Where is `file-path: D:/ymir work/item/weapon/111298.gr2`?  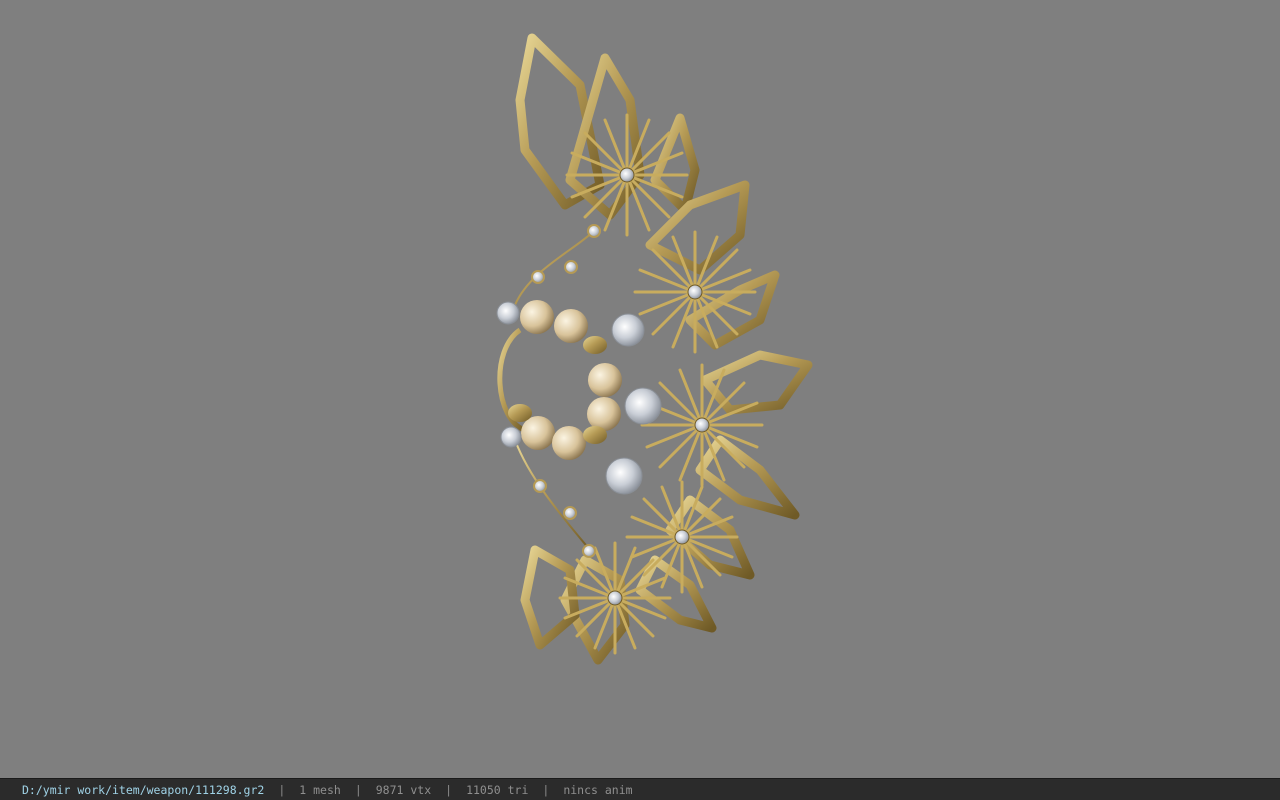 file-path: D:/ymir work/item/weapon/111298.gr2 is located at coordinates (143, 789).